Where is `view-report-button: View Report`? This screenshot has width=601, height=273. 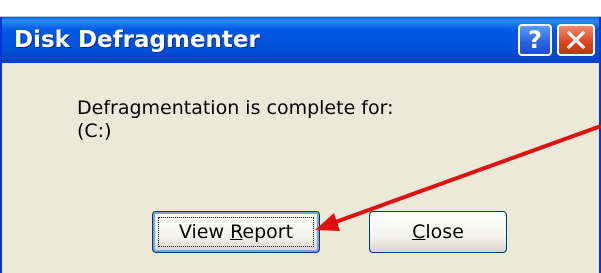
view-report-button: View Report is located at coordinates (236, 232).